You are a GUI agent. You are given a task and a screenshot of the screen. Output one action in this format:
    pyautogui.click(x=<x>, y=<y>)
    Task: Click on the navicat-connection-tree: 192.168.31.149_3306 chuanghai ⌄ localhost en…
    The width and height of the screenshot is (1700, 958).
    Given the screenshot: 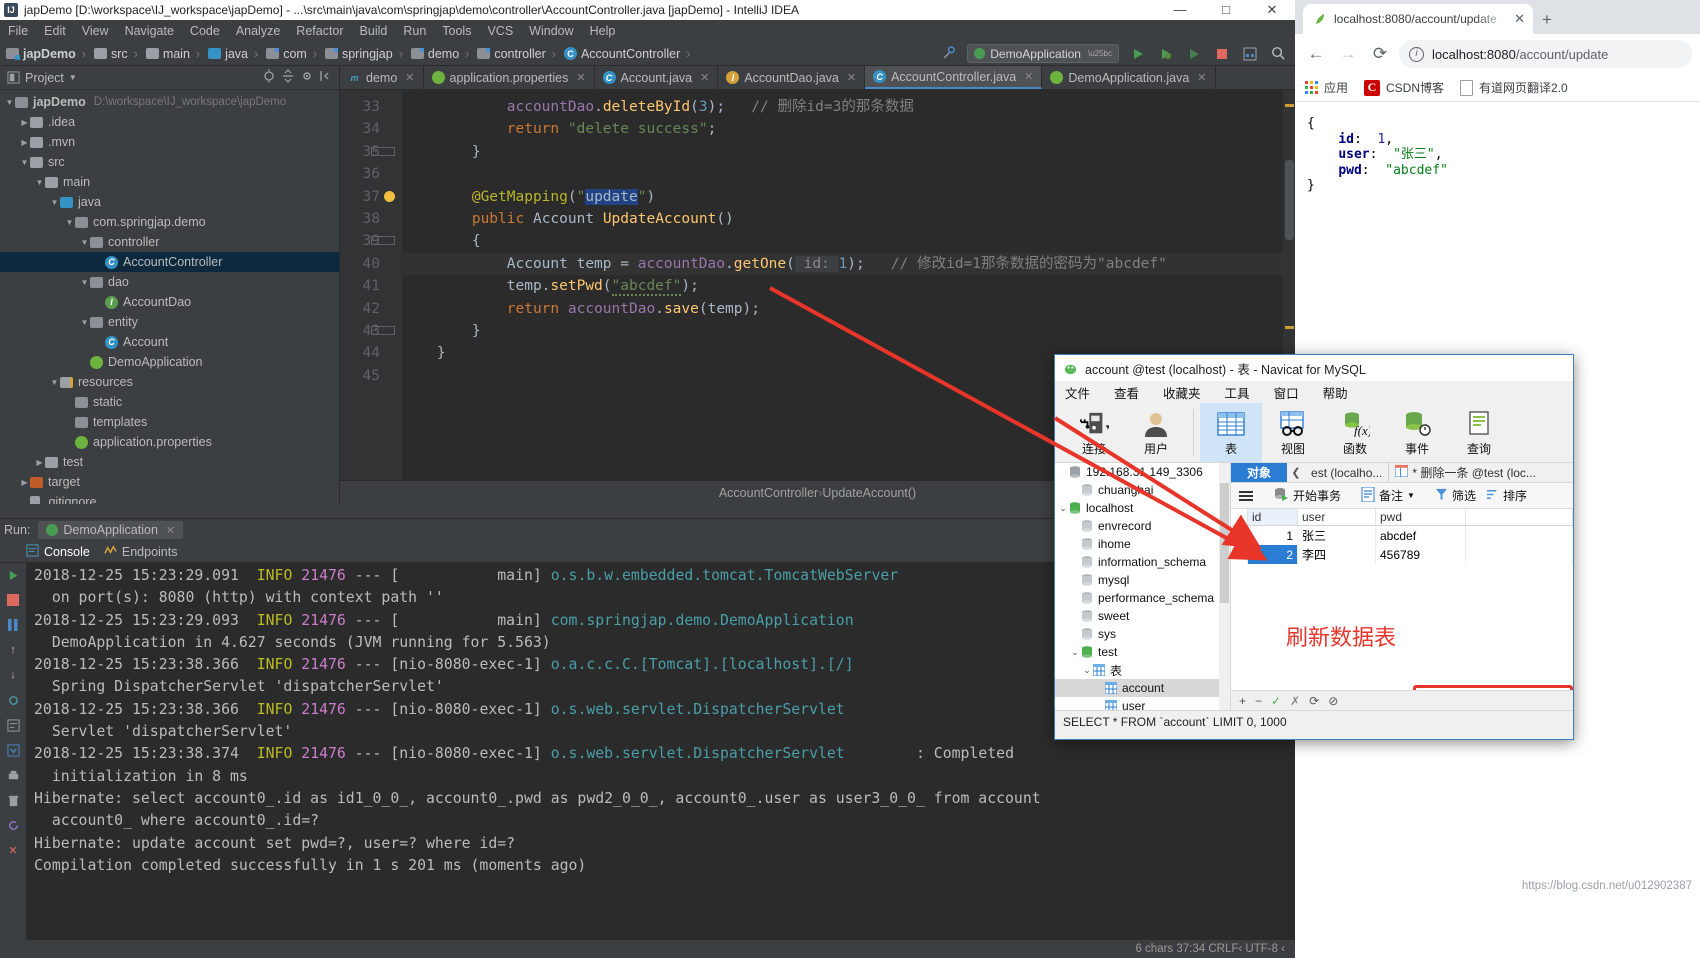 What is the action you would take?
    pyautogui.click(x=1143, y=586)
    